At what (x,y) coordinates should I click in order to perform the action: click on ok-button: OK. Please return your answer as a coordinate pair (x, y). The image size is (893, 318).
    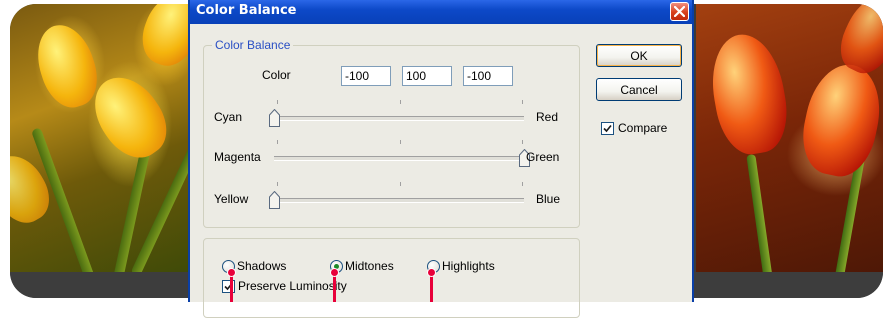
    Looking at the image, I should click on (639, 55).